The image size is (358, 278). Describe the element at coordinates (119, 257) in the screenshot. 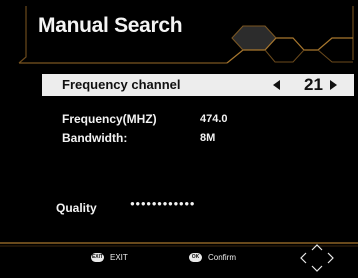

I see `exit-label: EXIT` at that location.